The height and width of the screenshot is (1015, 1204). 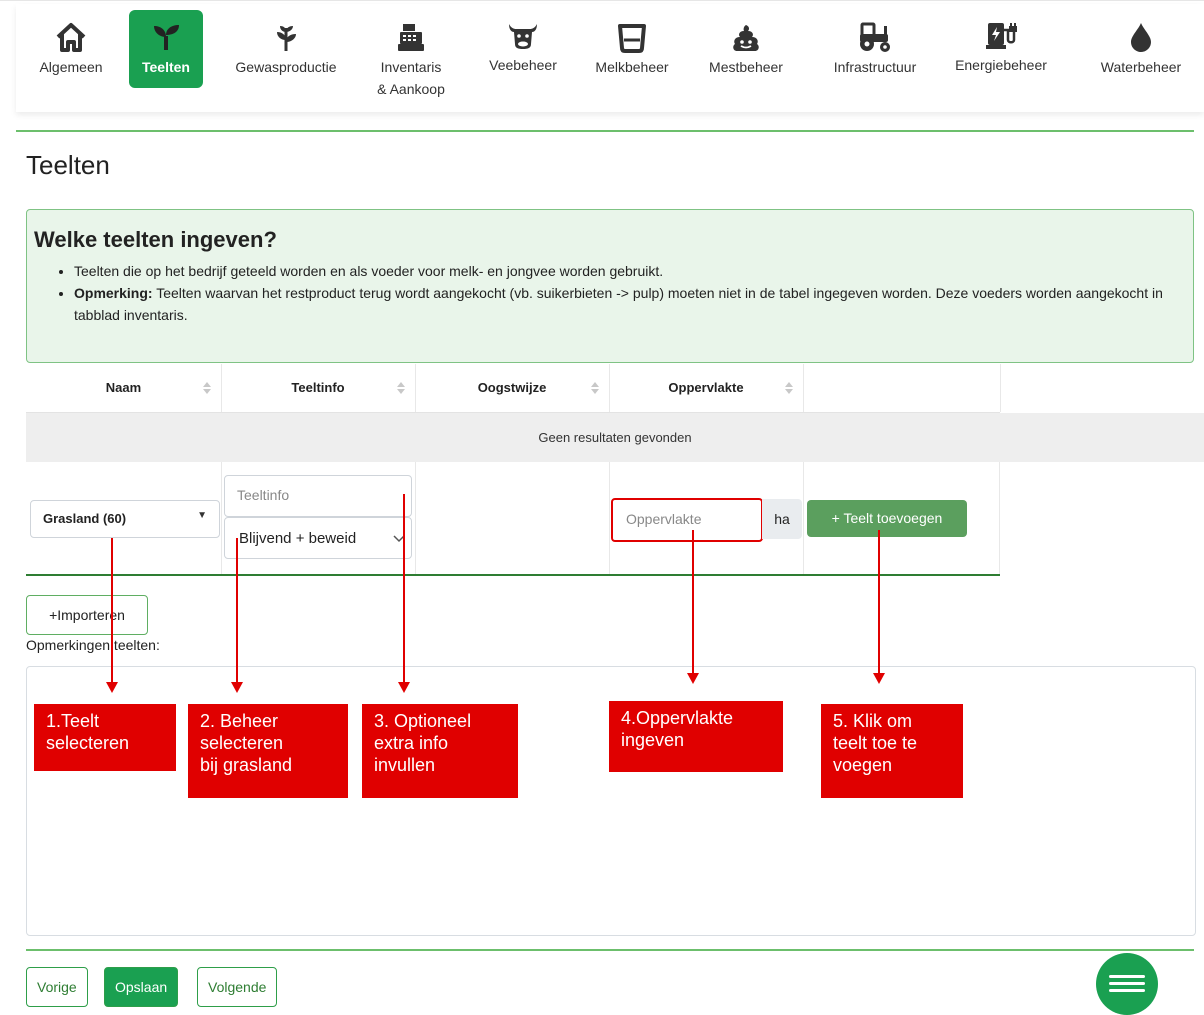 I want to click on callout-step-4: 4.Oppervlakte ingeven, so click(x=696, y=736).